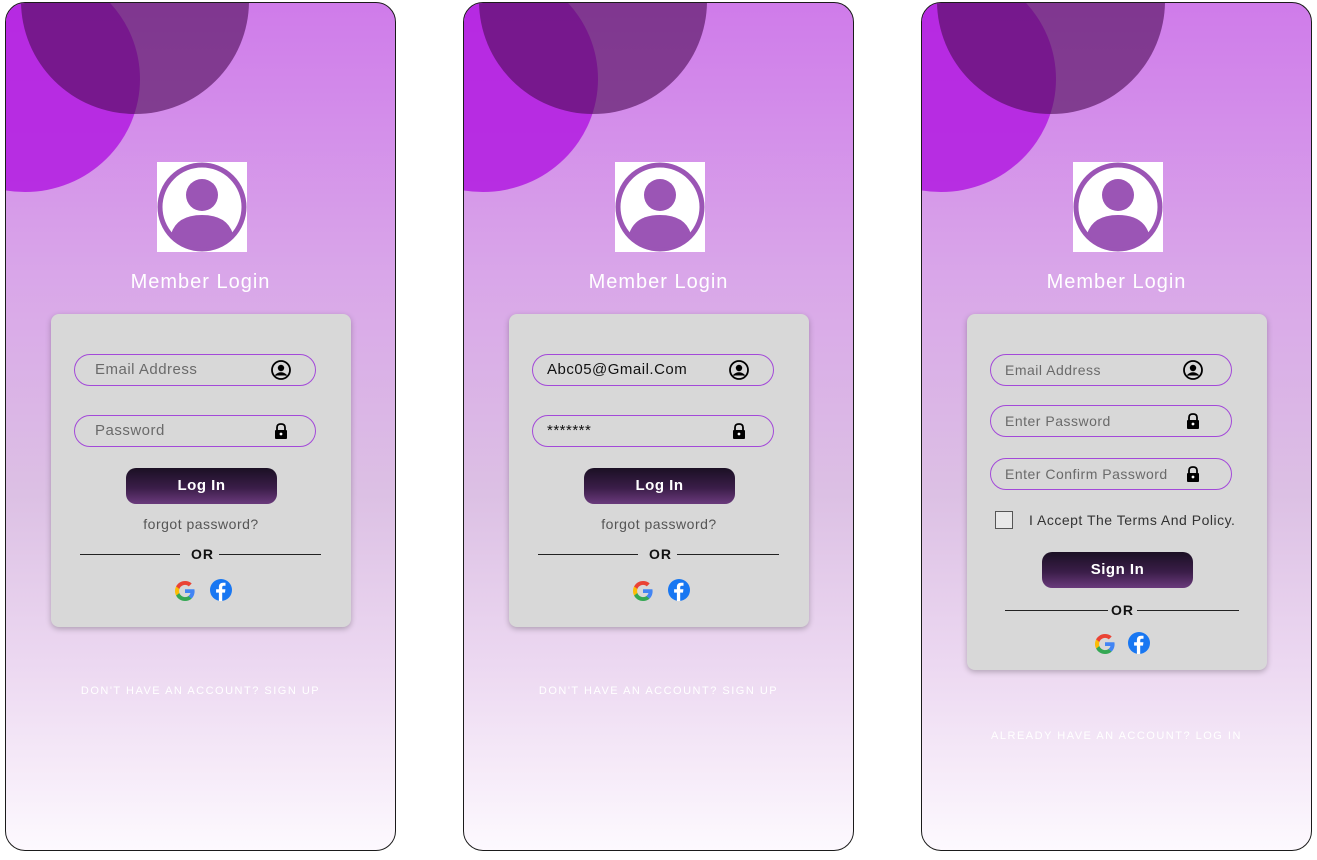 The height and width of the screenshot is (860, 1317). Describe the element at coordinates (1132, 520) in the screenshot. I see `accept-terms-label: I Accept The Terms And Policy.` at that location.